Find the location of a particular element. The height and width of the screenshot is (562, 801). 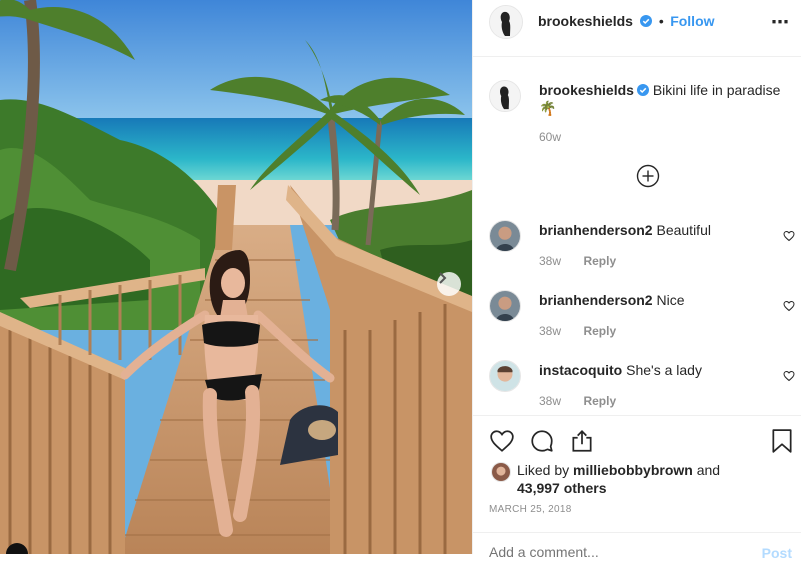

post-comment-button: Post is located at coordinates (777, 553).